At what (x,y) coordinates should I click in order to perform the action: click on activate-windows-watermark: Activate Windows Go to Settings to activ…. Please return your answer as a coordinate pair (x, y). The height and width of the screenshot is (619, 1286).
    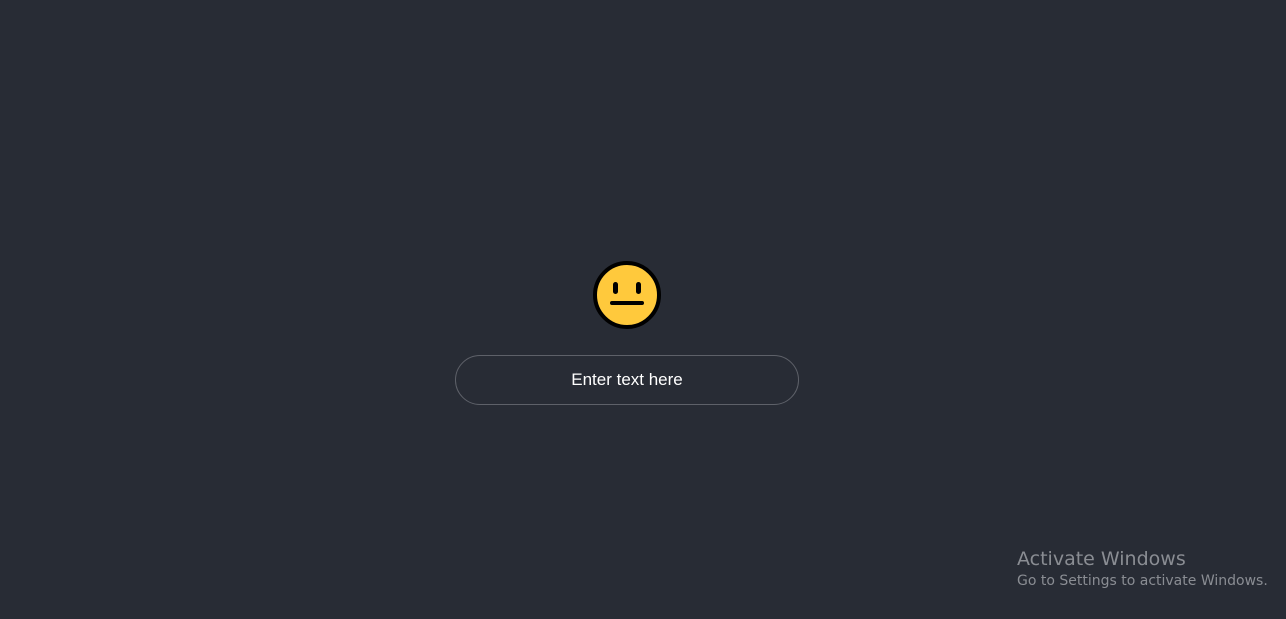
    Looking at the image, I should click on (1142, 569).